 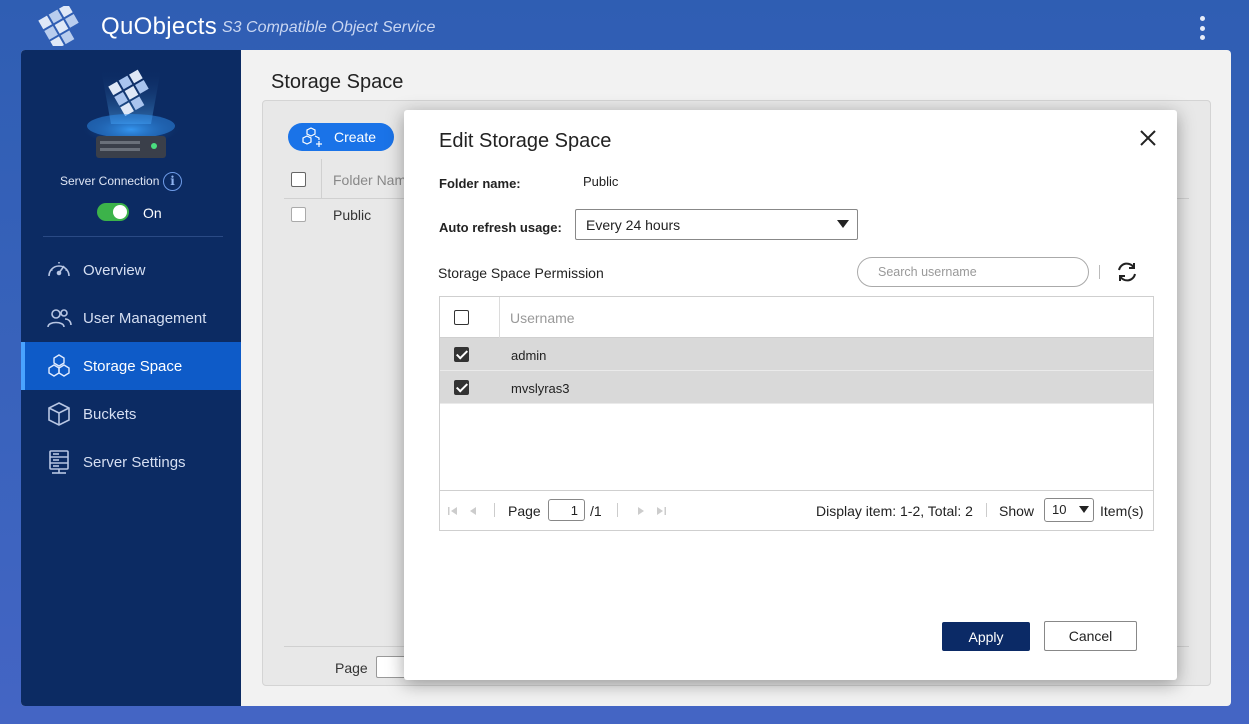 I want to click on next-page-icon, so click(x=641, y=511).